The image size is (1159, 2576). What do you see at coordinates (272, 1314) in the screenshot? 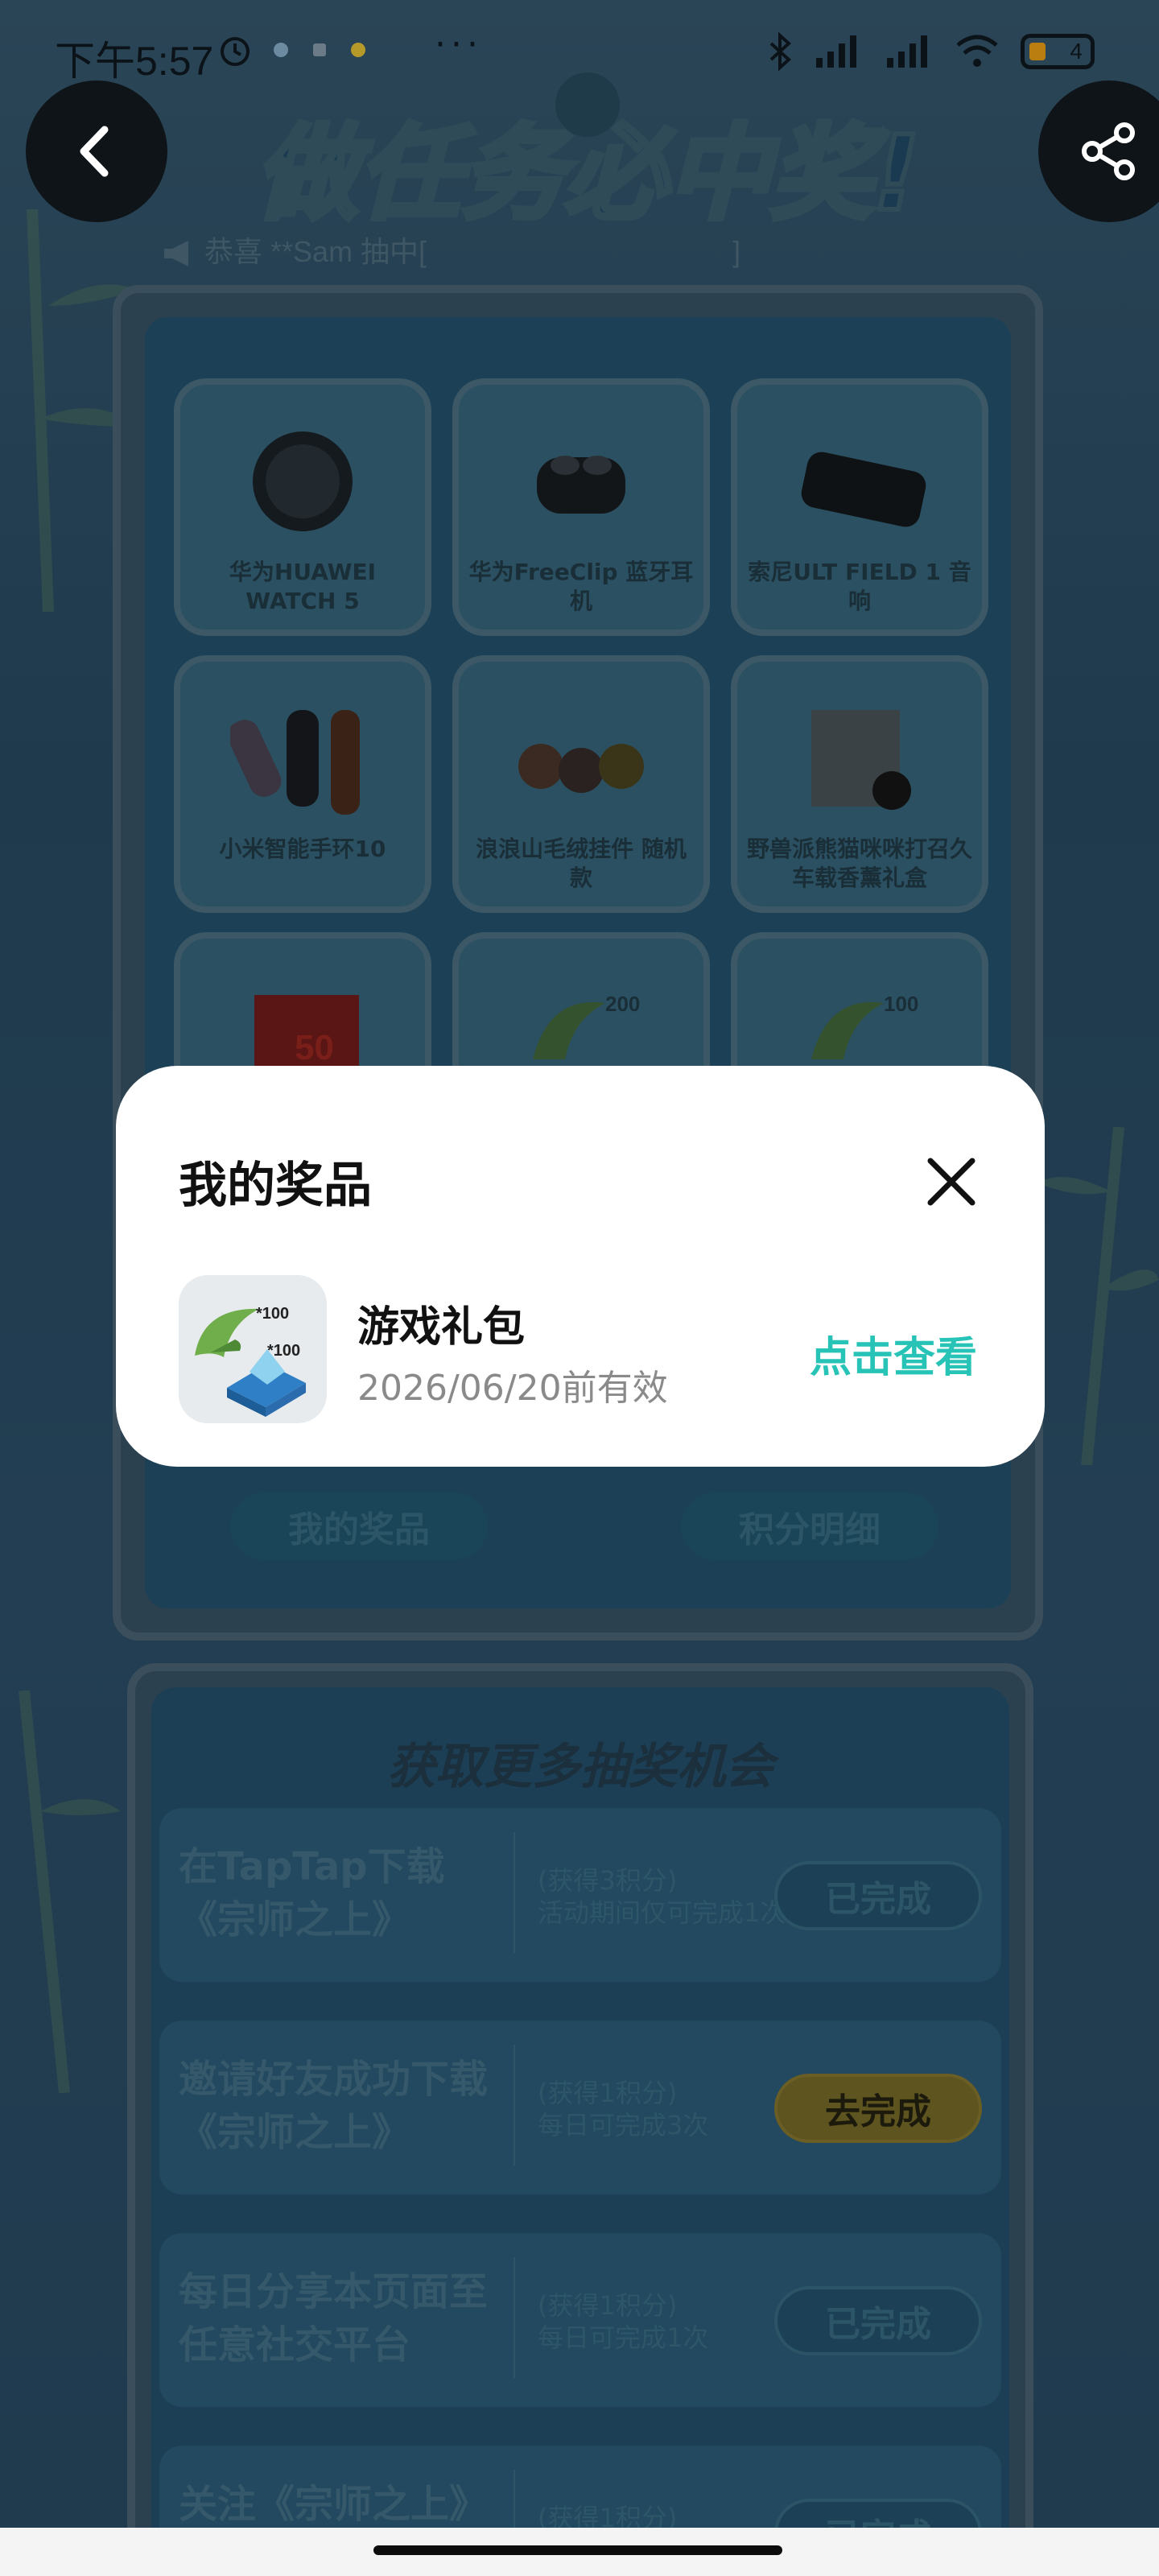
I see `badge-top: *100` at bounding box center [272, 1314].